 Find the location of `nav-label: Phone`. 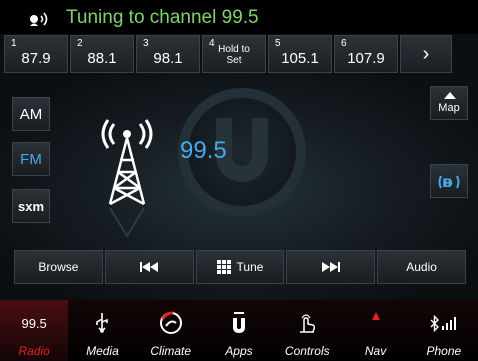

nav-label: Phone is located at coordinates (444, 351).